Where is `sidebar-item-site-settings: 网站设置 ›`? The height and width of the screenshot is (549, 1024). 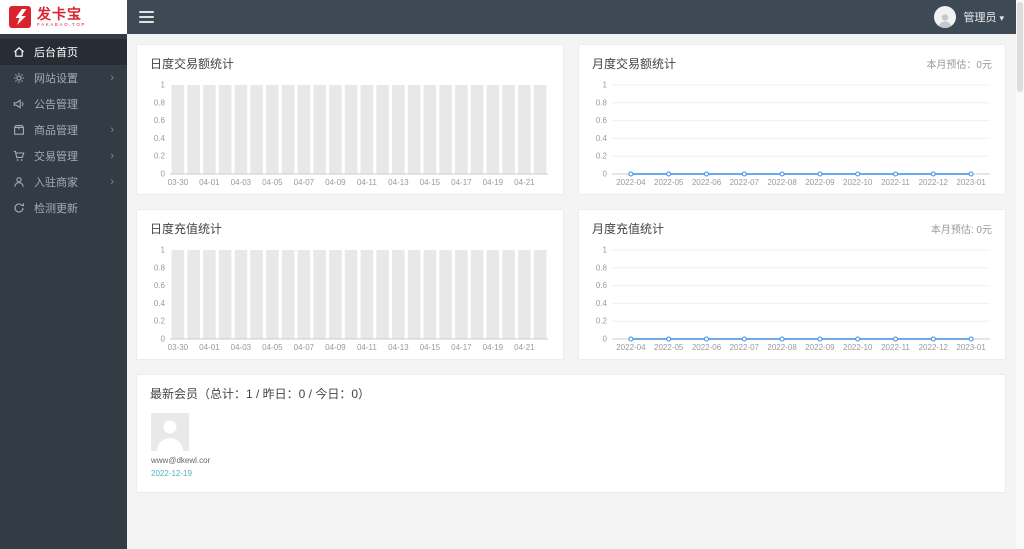
sidebar-item-site-settings: 网站设置 › is located at coordinates (63, 78).